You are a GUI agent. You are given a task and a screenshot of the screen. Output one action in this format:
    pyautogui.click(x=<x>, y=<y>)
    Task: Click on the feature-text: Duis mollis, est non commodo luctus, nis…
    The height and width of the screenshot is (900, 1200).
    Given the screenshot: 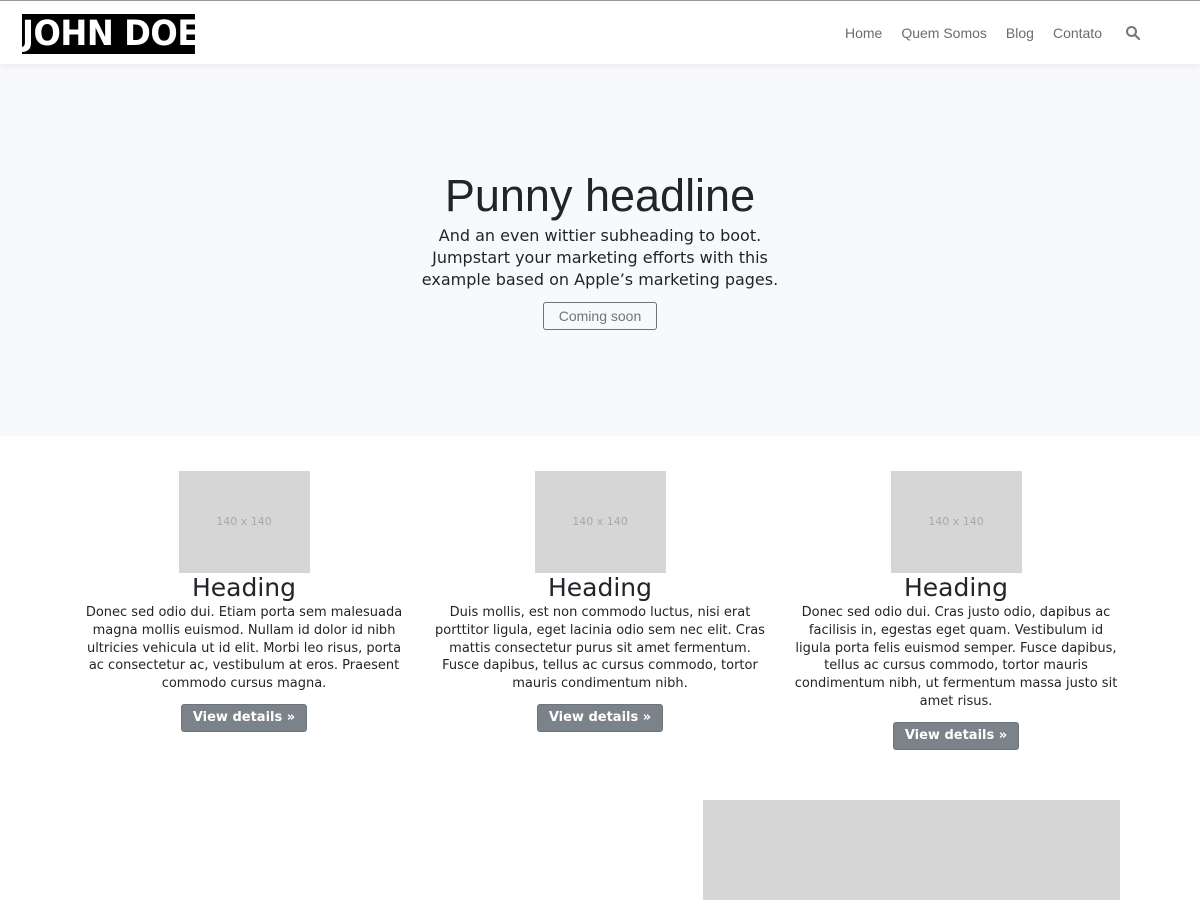 What is the action you would take?
    pyautogui.click(x=600, y=648)
    